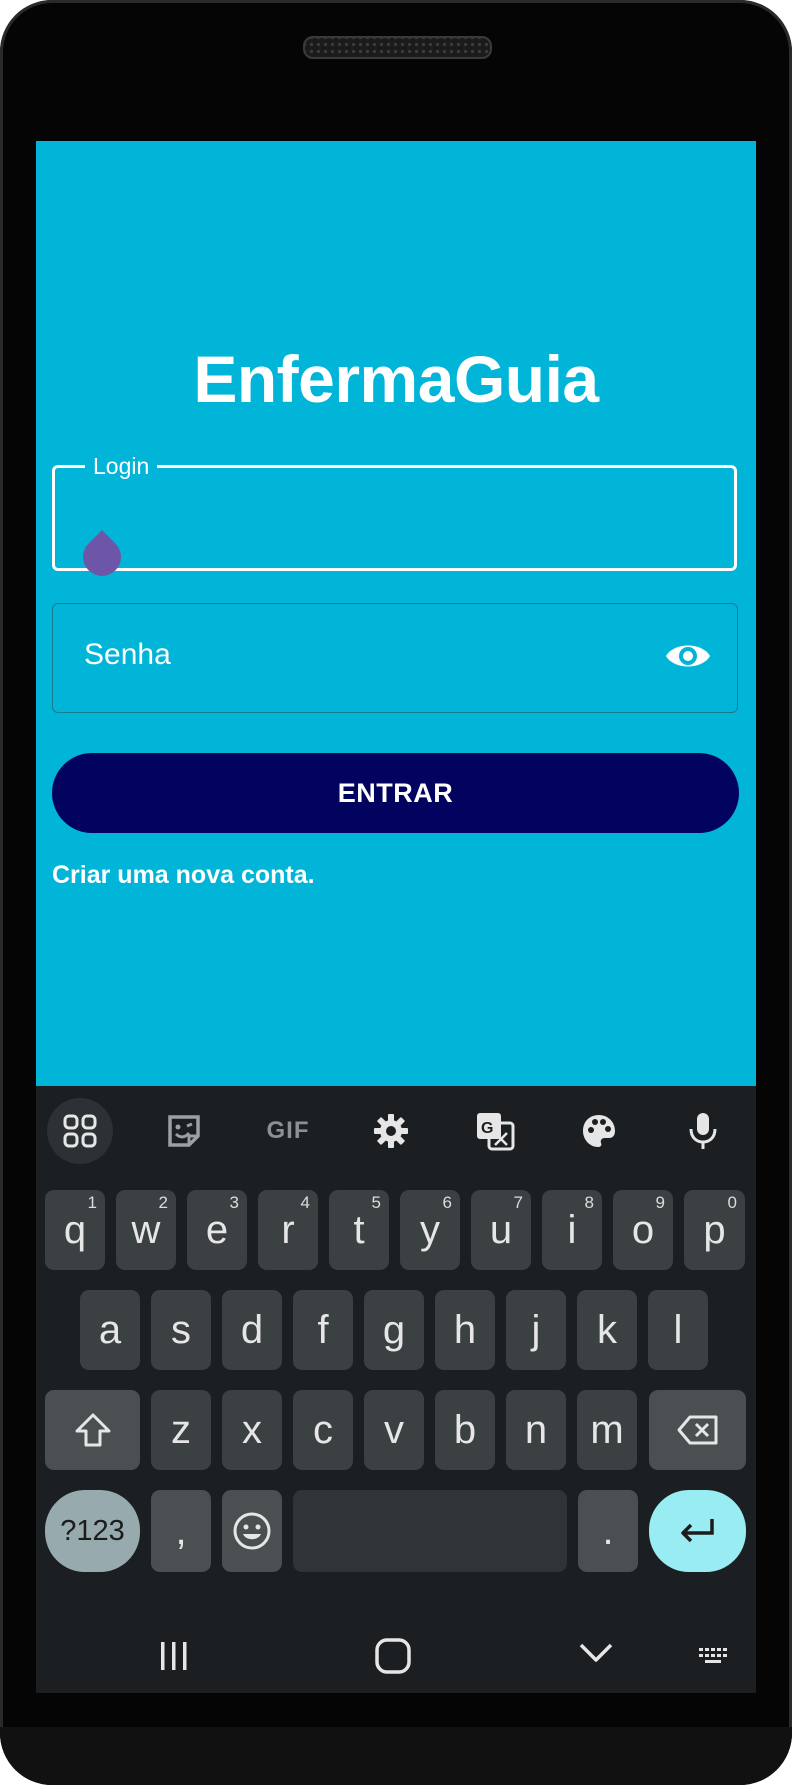 Image resolution: width=792 pixels, height=1785 pixels. I want to click on key-y: y6, so click(430, 1230).